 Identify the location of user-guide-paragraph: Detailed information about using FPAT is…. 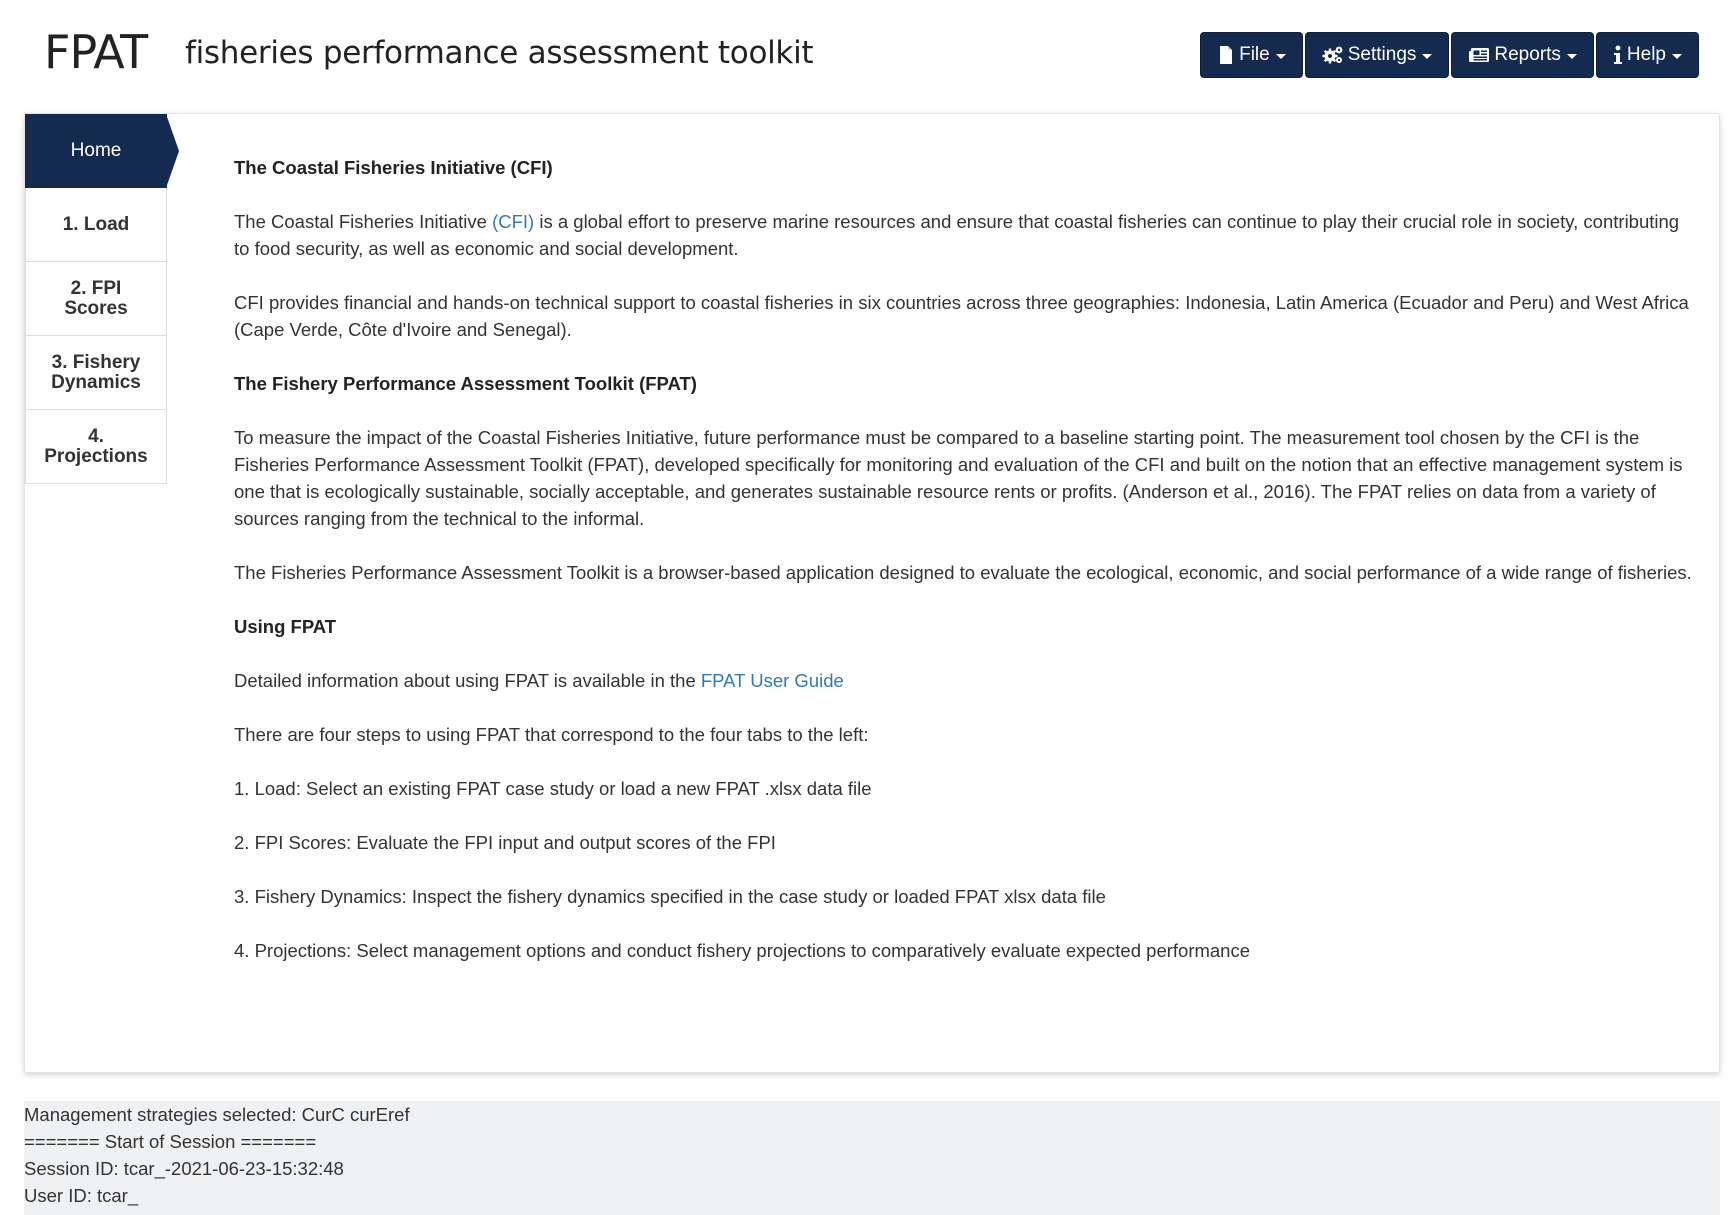
(964, 680).